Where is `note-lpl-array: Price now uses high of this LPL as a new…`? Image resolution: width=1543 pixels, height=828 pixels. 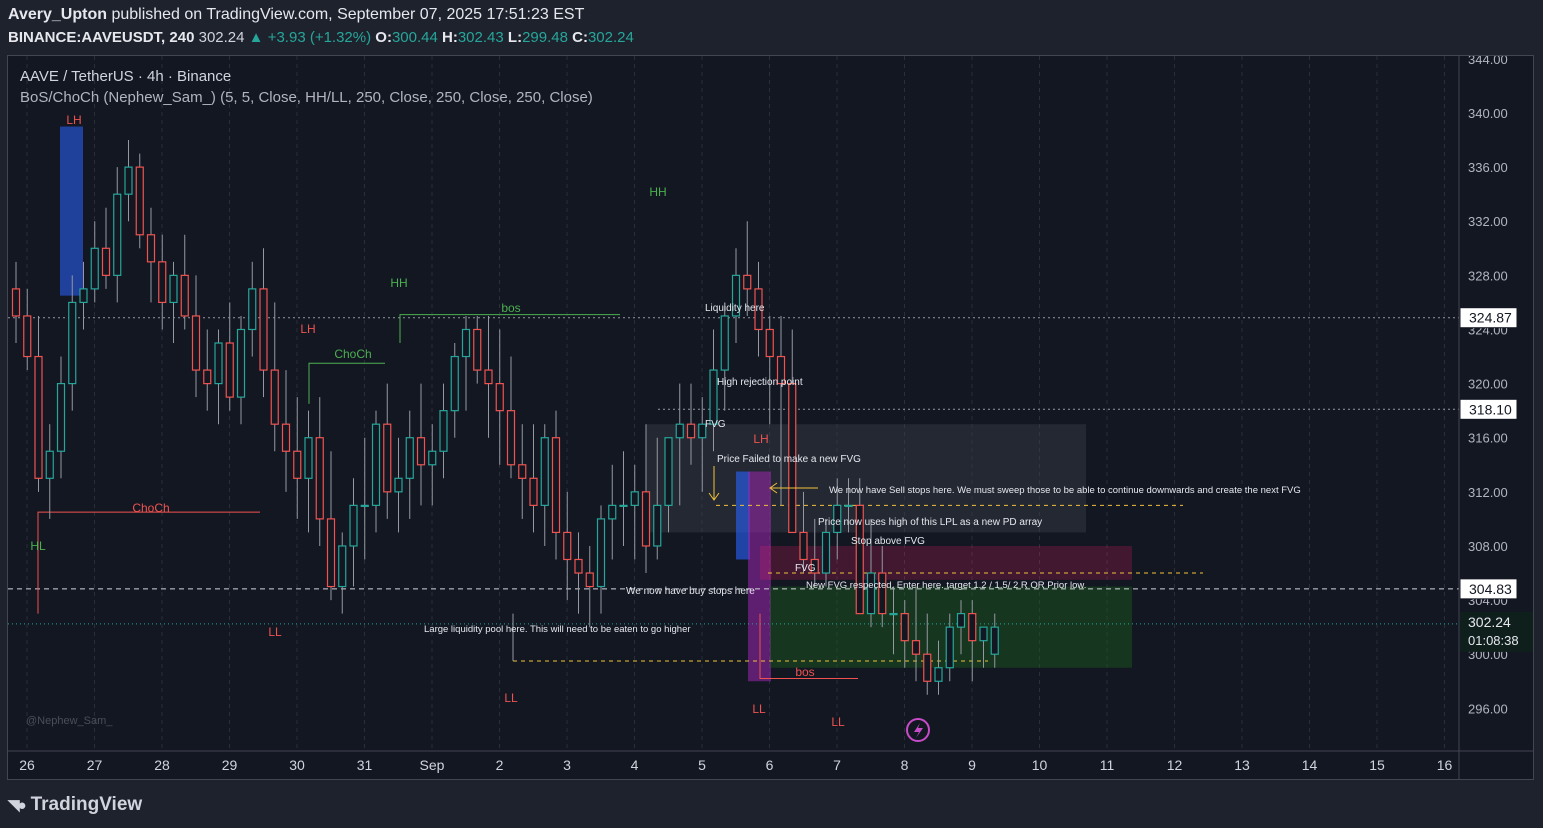
note-lpl-array: Price now uses high of this LPL as a new… is located at coordinates (930, 522).